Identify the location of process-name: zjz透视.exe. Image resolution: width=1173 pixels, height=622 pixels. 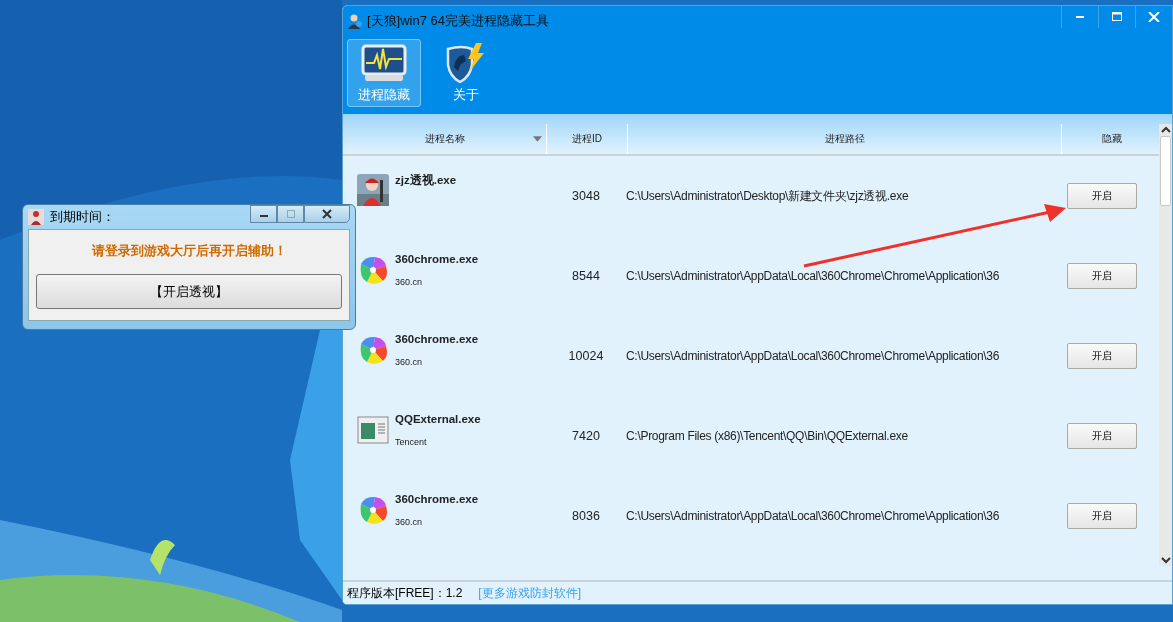
(426, 180).